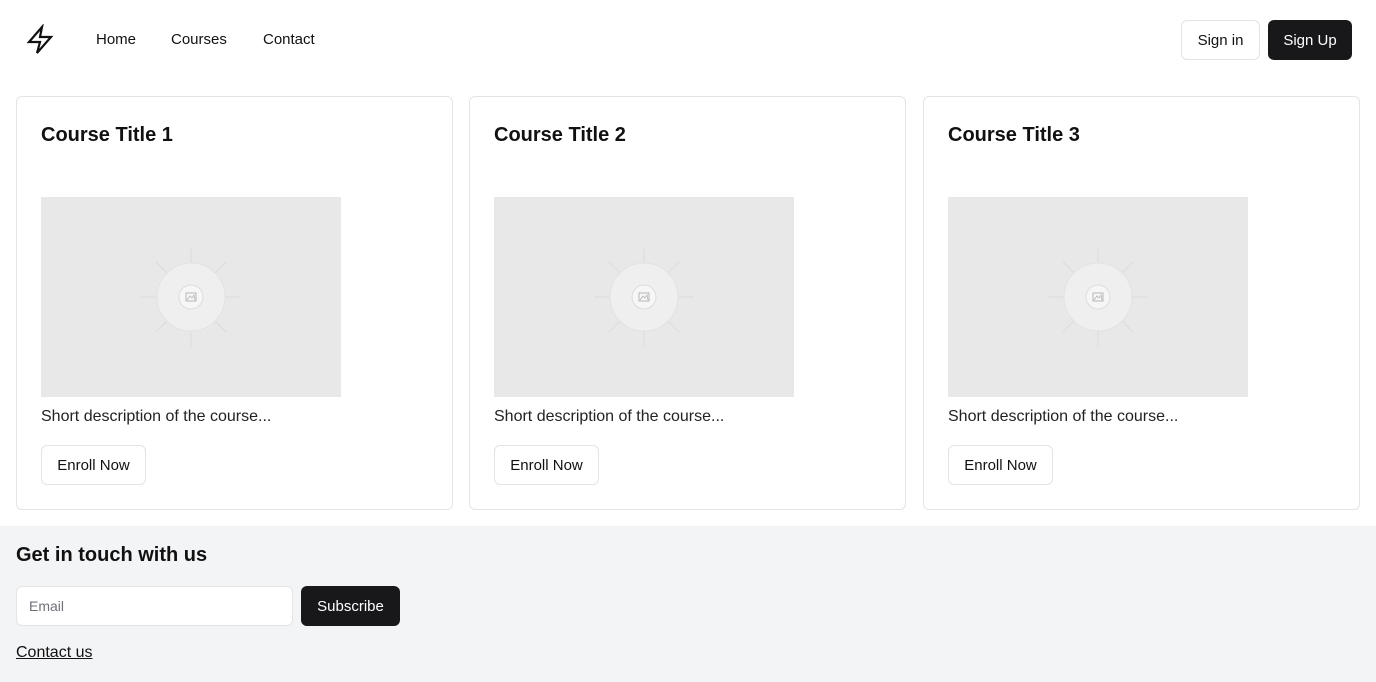 The image size is (1376, 682). Describe the element at coordinates (289, 40) in the screenshot. I see `nav-contact-link: Contact` at that location.